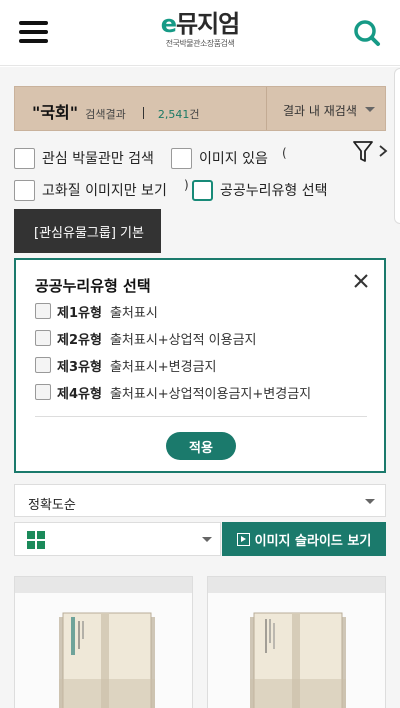 The width and height of the screenshot is (400, 708). I want to click on hq-image-label: 고화질 이미지만 보기, so click(104, 191).